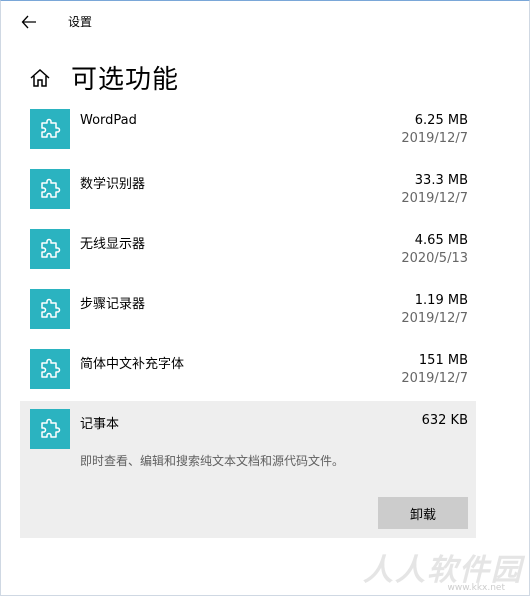 This screenshot has width=530, height=596. Describe the element at coordinates (476, 588) in the screenshot. I see `watermark-url: www.kkx.net` at that location.